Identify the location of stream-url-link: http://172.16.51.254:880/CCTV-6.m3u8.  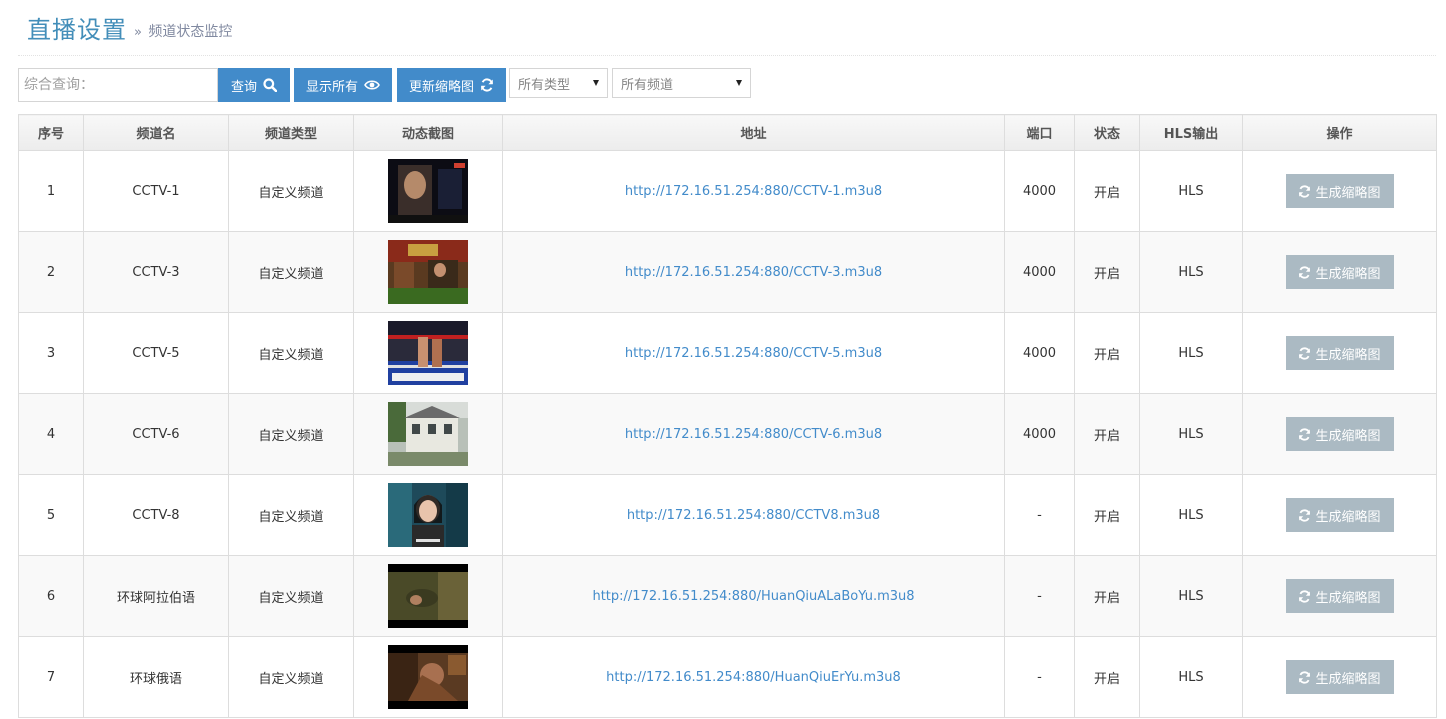
(753, 434).